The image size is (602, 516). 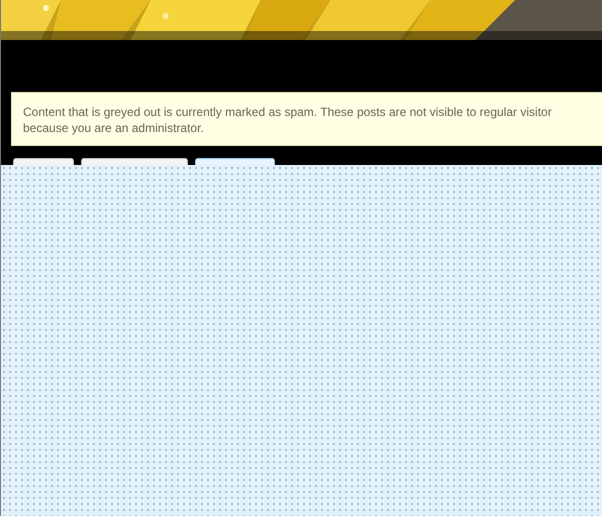 I want to click on notice-text: because you are an administrator., so click(x=113, y=128).